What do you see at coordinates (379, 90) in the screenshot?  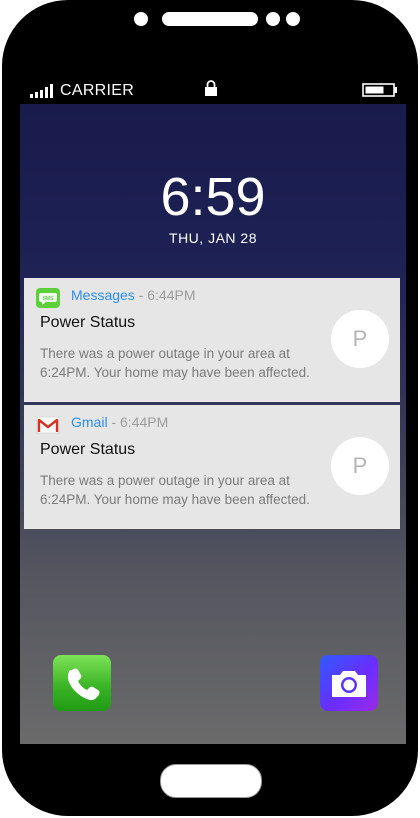 I see `battery-icon` at bounding box center [379, 90].